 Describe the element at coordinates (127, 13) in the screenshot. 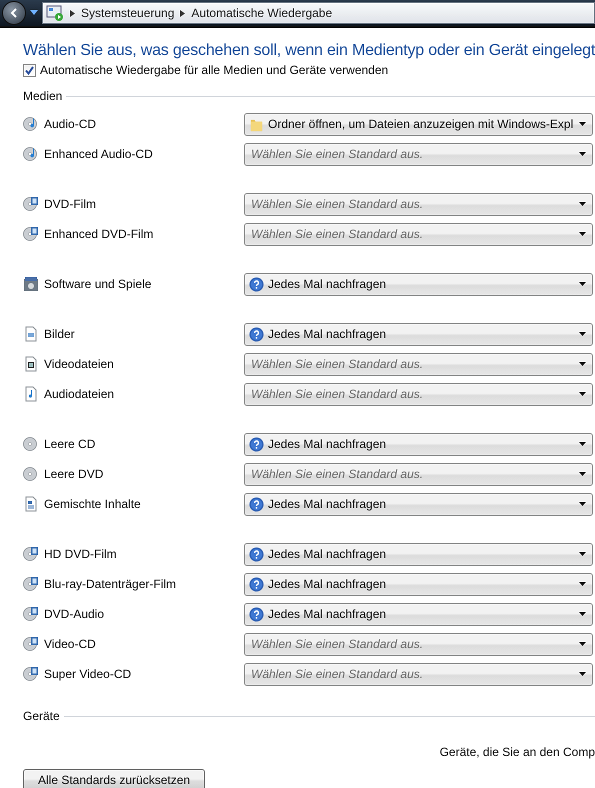

I see `breadcrumb: Systemsteuerung` at that location.